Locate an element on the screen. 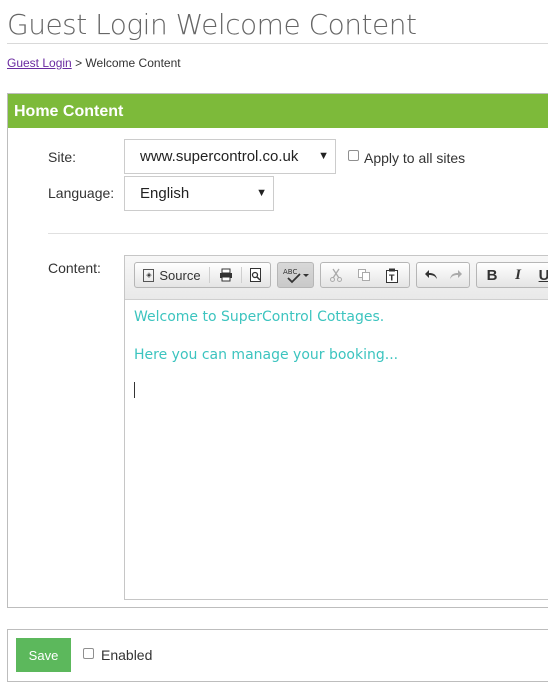 The width and height of the screenshot is (548, 683). svg-text: T is located at coordinates (392, 277).